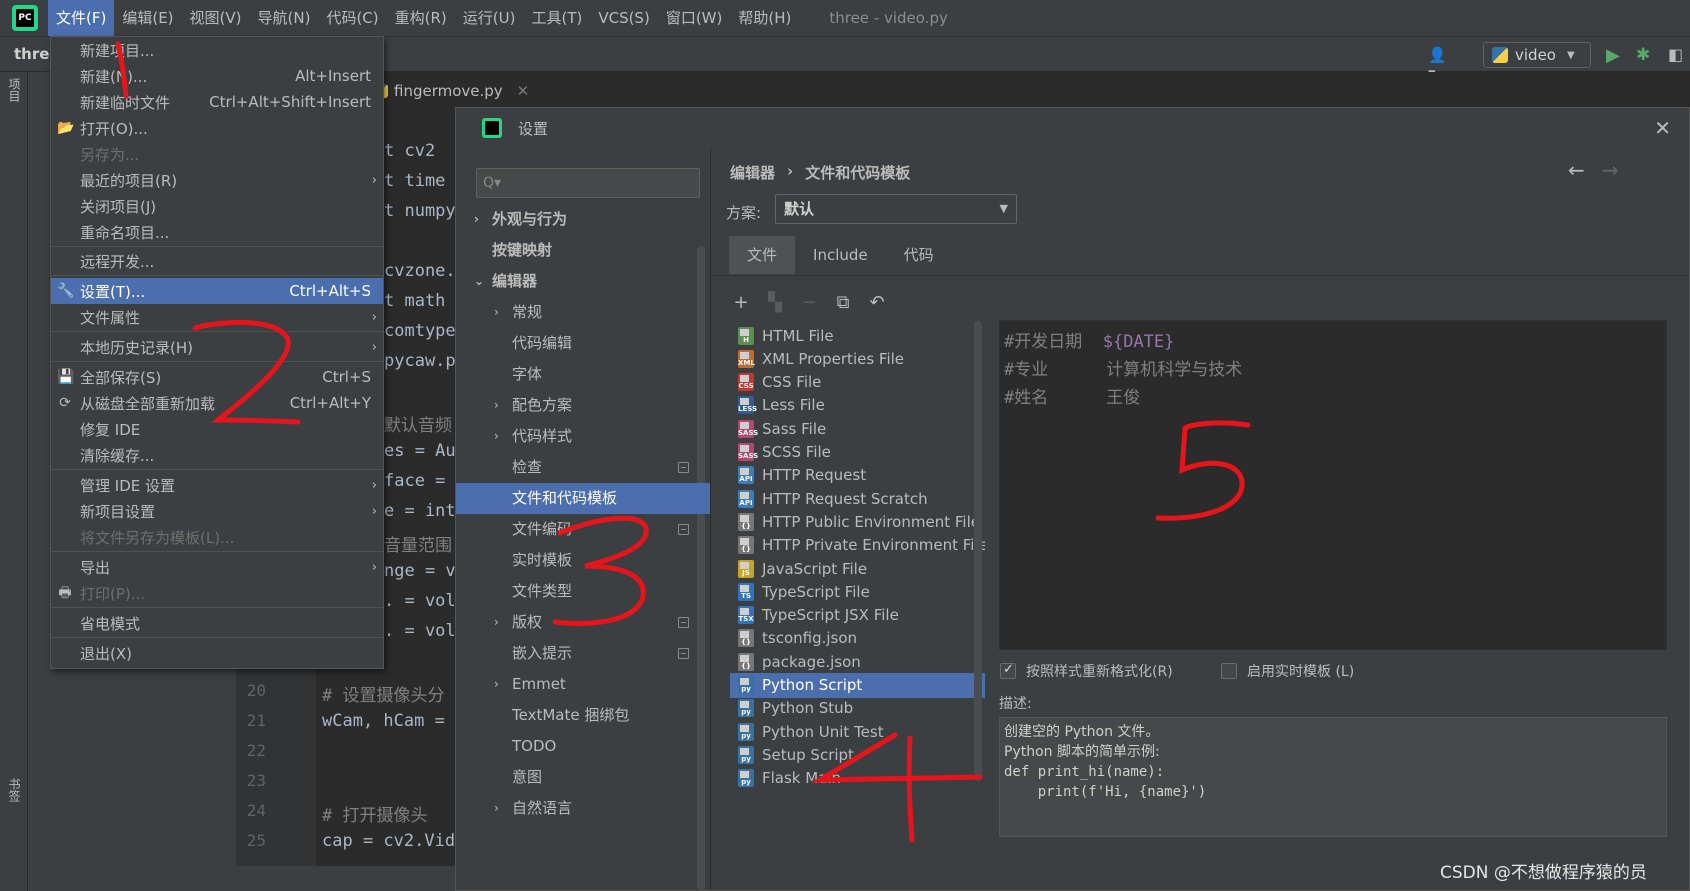 The width and height of the screenshot is (1690, 891). What do you see at coordinates (583, 808) in the screenshot?
I see `tree-item-natural-languages: › 自然语言` at bounding box center [583, 808].